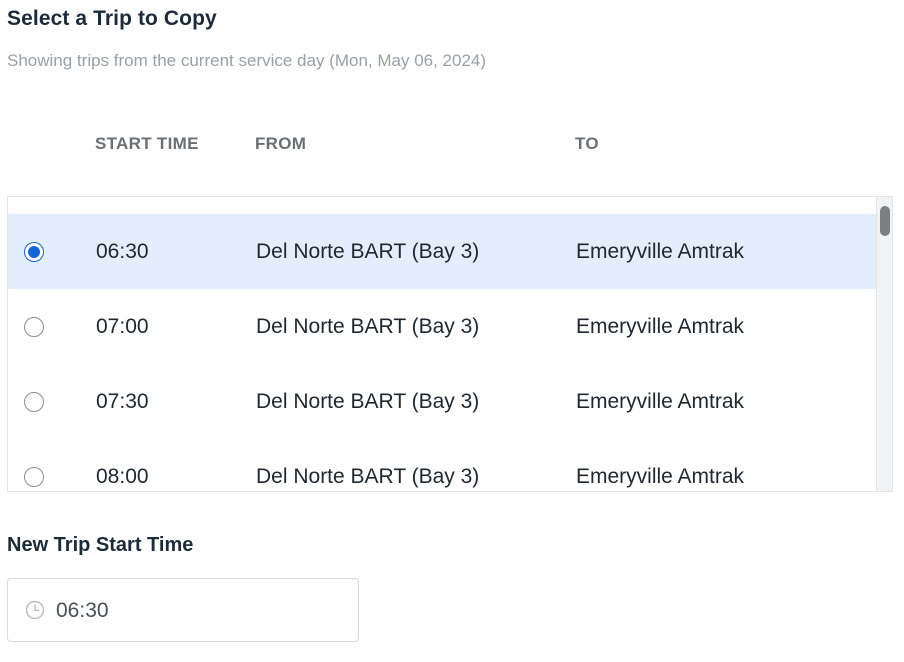 The height and width of the screenshot is (662, 904). I want to click on page-title: Select a Trip to Copy, so click(112, 18).